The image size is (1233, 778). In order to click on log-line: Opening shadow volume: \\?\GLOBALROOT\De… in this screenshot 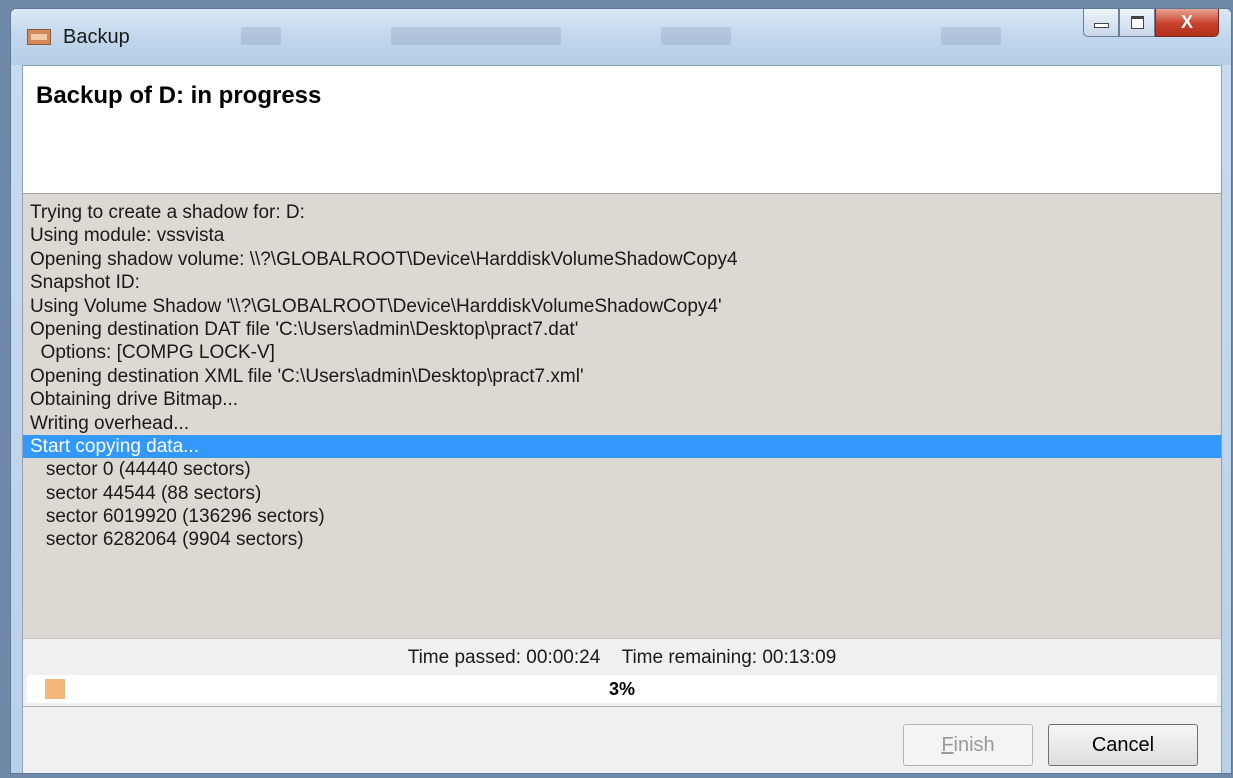, I will do `click(622, 259)`.